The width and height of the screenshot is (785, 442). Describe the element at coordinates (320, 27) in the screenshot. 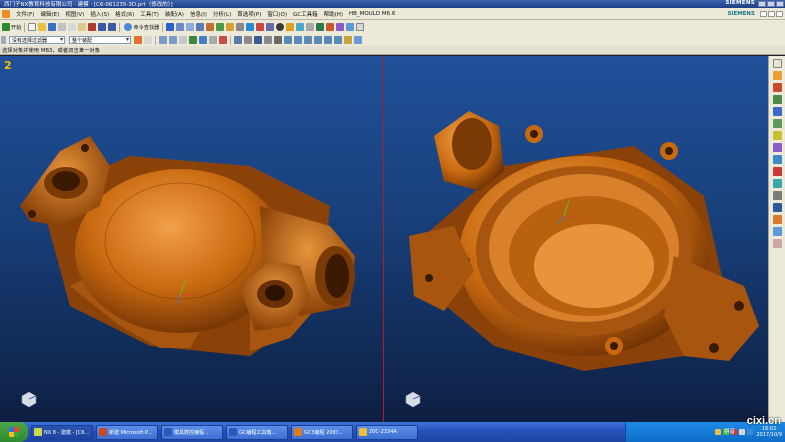

I see `wcs-icon` at that location.